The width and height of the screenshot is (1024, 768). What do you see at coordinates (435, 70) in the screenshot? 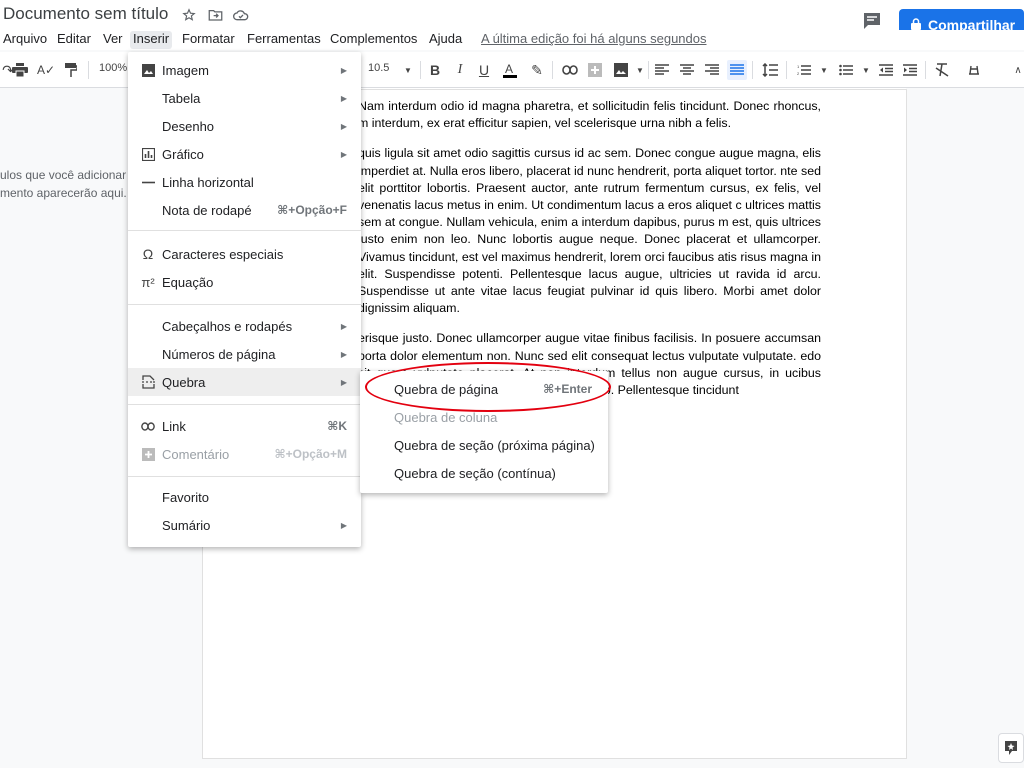
I see `bold-icon: B` at bounding box center [435, 70].